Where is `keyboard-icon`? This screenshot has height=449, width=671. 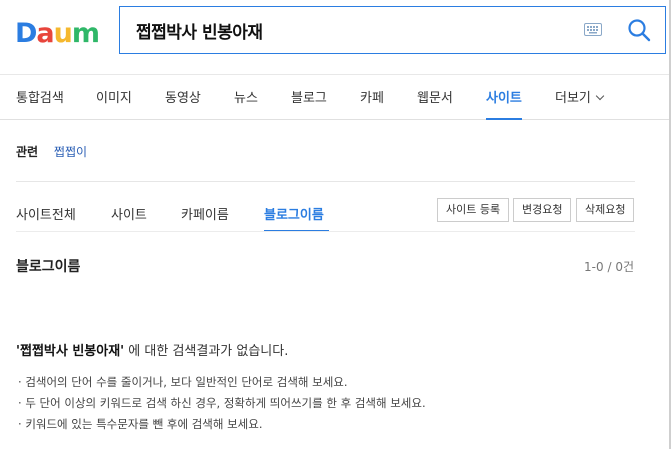
keyboard-icon is located at coordinates (593, 29).